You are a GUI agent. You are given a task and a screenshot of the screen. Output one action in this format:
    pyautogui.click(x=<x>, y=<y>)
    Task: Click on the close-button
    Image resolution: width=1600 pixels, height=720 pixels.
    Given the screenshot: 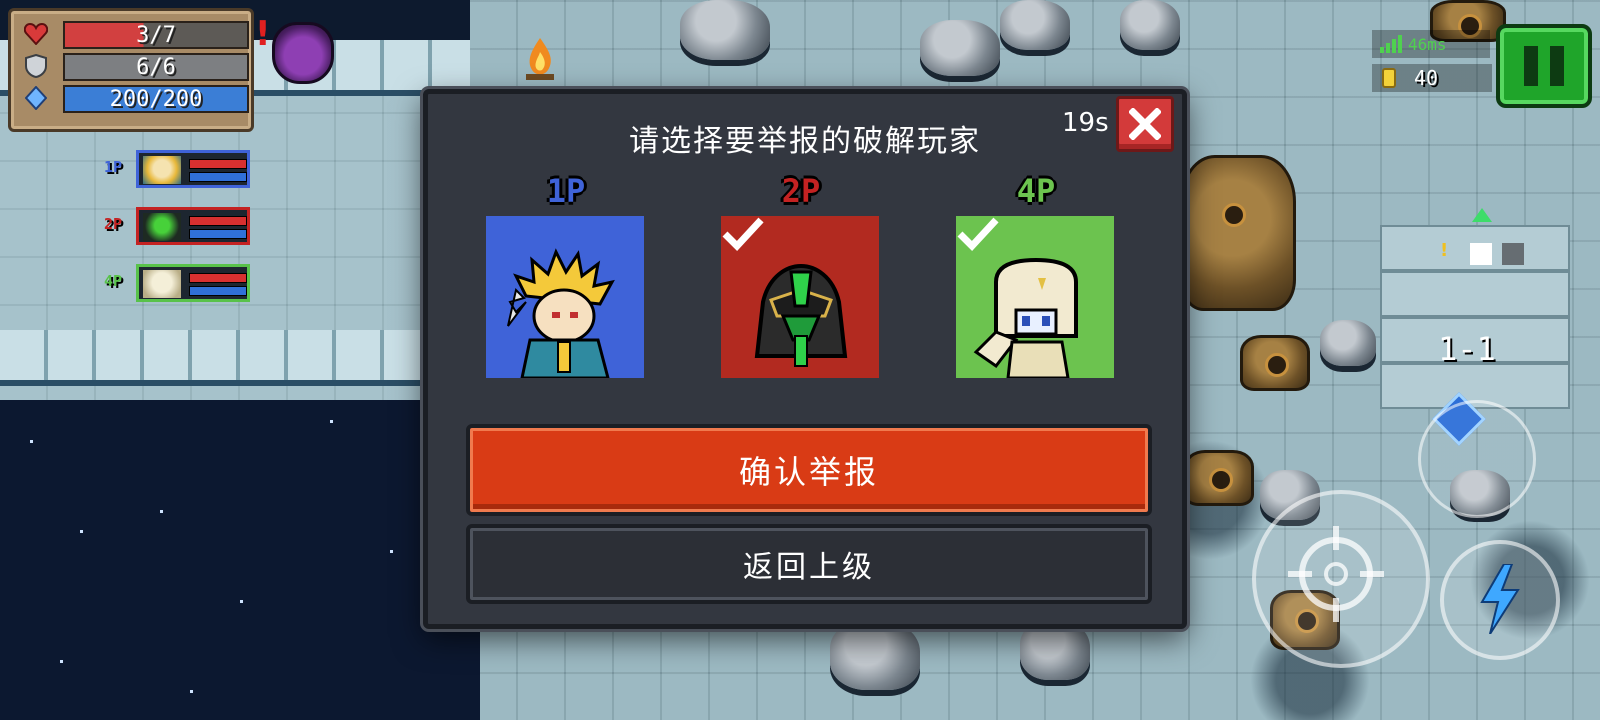 What is the action you would take?
    pyautogui.click(x=1145, y=124)
    